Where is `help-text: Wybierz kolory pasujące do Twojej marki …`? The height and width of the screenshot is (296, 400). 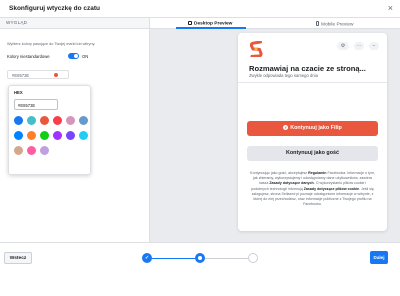 help-text: Wybierz kolory pasujące do Twojej marki … is located at coordinates (51, 44).